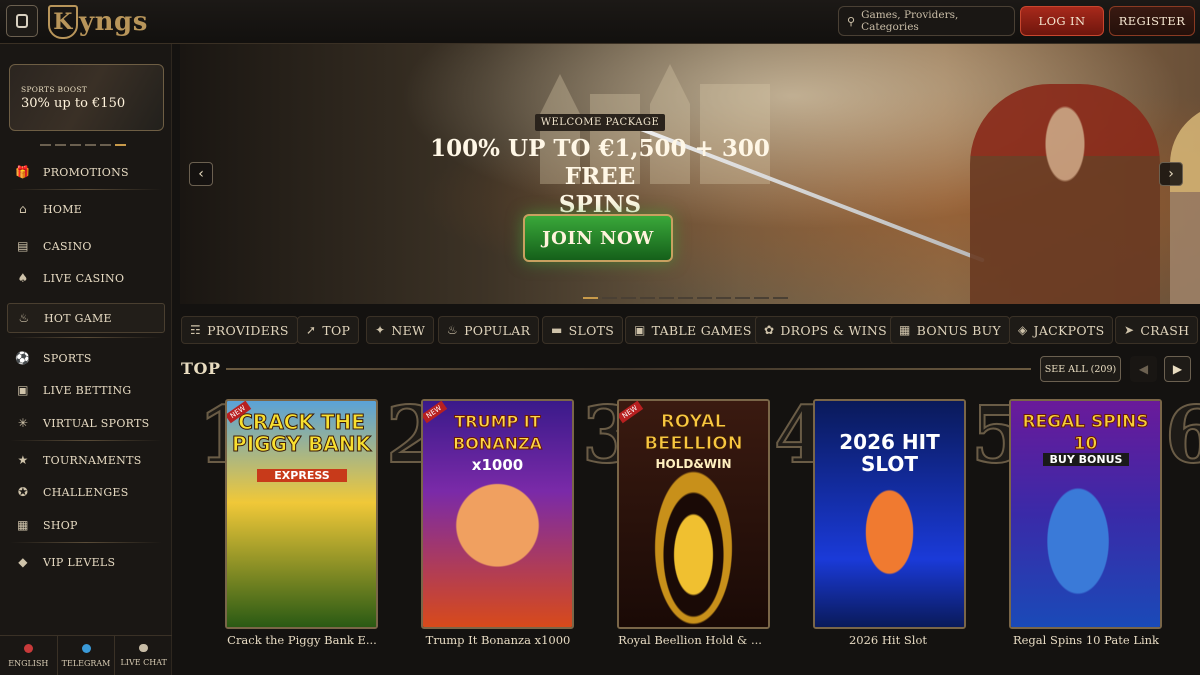 The image size is (1200, 675). What do you see at coordinates (833, 330) in the screenshot?
I see `tab-label: DROPS & WINS` at bounding box center [833, 330].